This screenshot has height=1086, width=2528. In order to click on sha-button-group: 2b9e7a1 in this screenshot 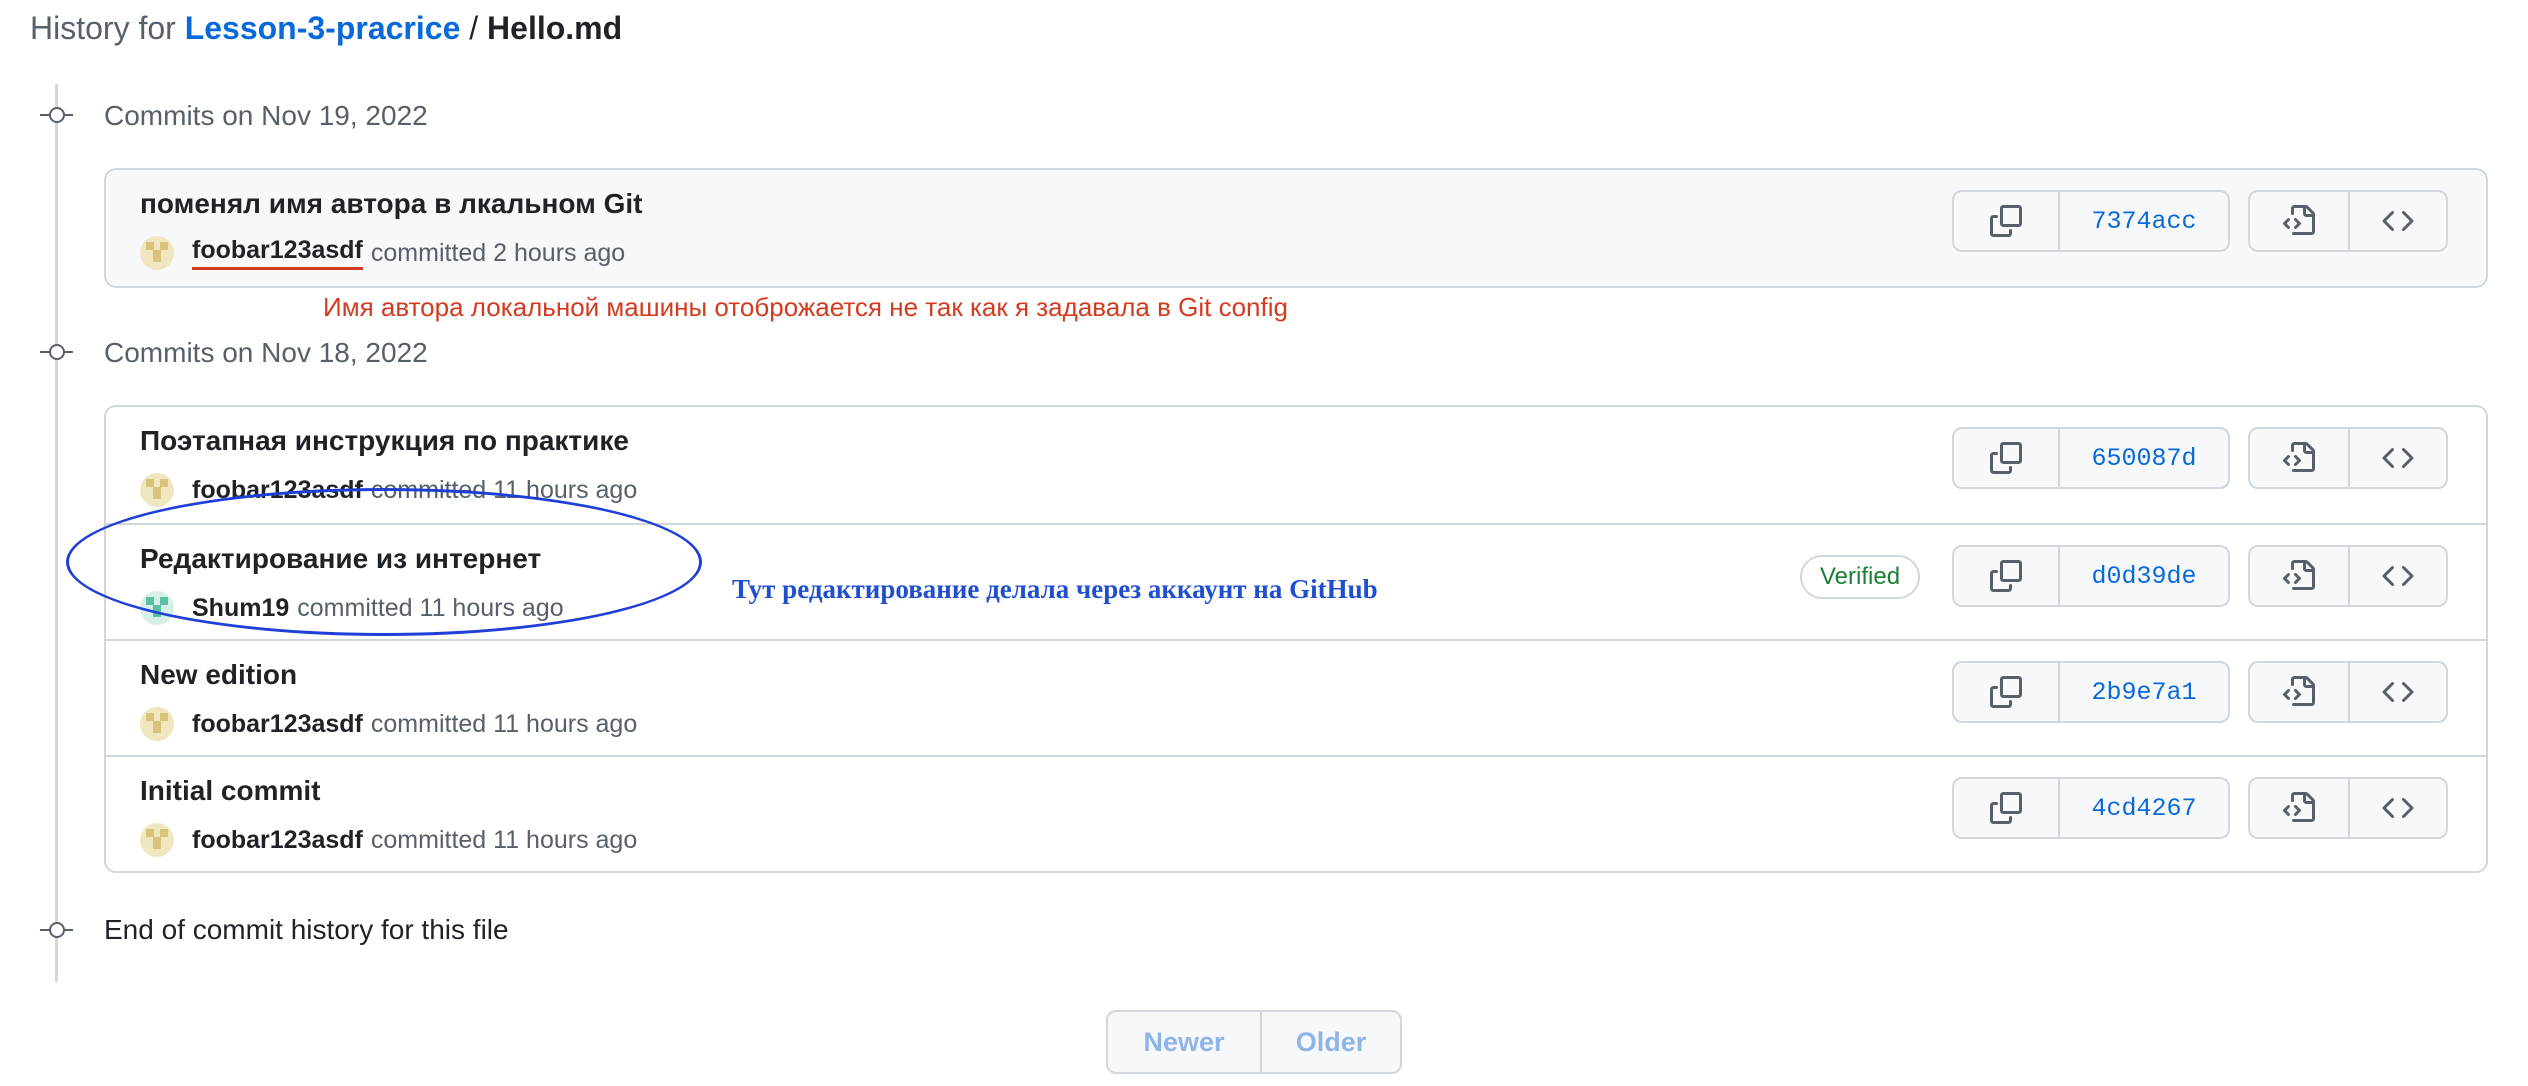, I will do `click(2091, 692)`.